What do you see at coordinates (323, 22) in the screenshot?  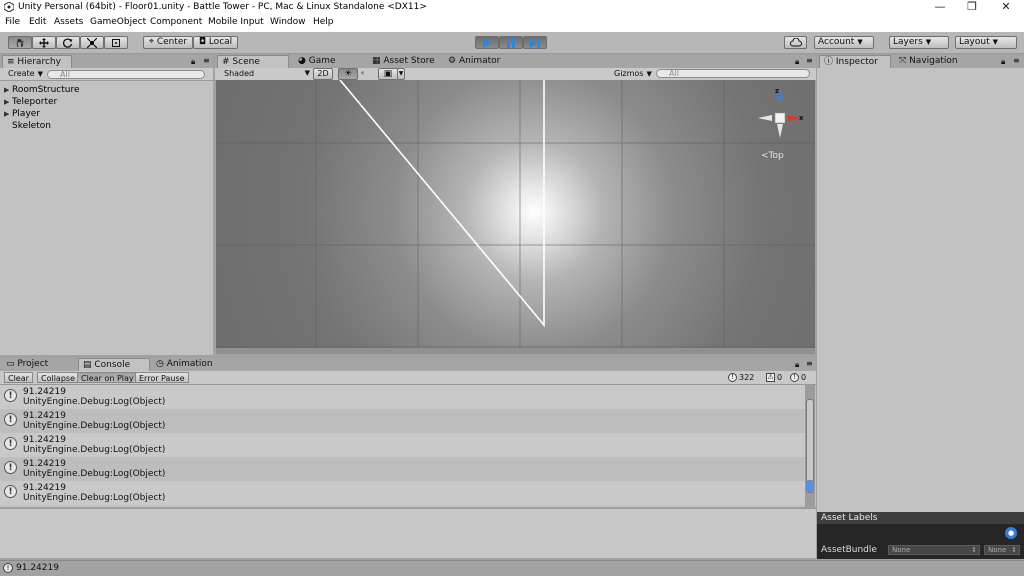 I see `menu-help: Help` at bounding box center [323, 22].